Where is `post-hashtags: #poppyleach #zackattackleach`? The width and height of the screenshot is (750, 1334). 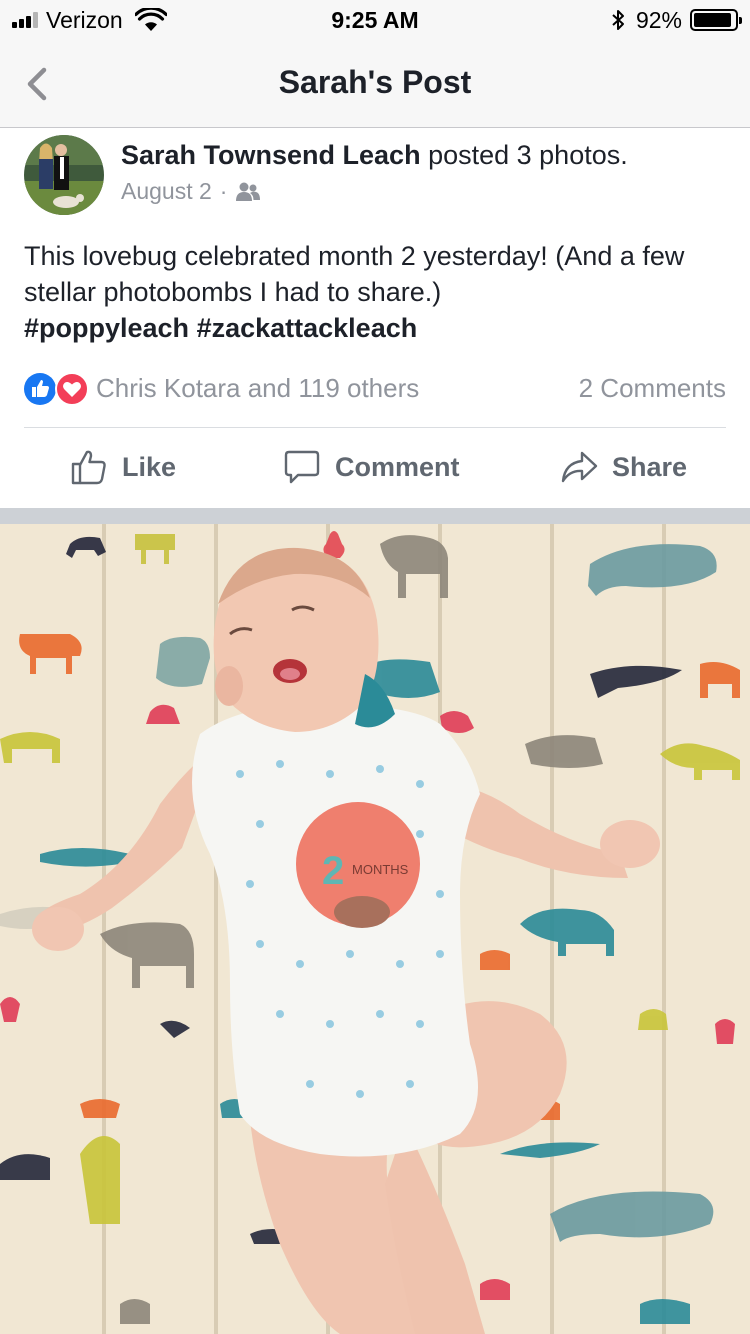
post-hashtags: #poppyleach #zackattackleach is located at coordinates (374, 328).